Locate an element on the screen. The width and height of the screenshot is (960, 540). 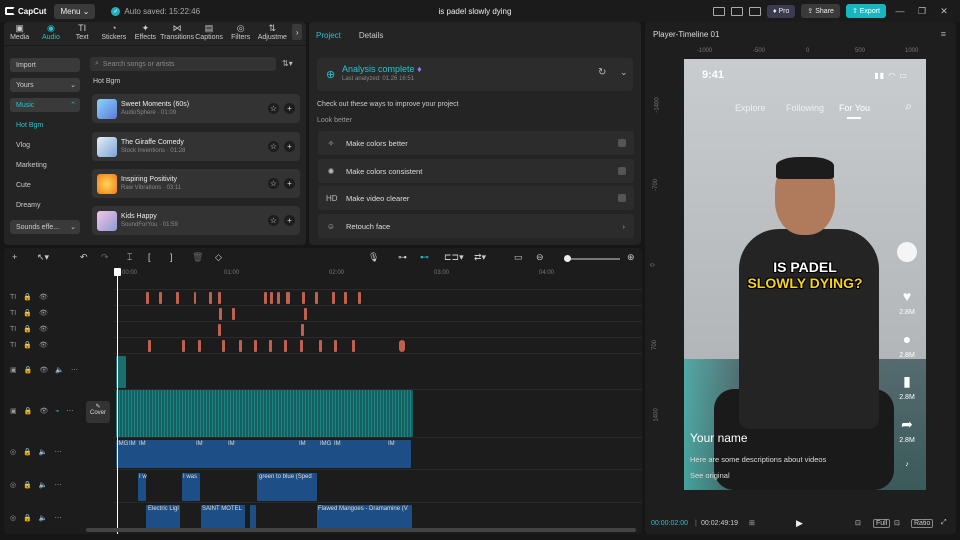
tab-details: Details is located at coordinates (371, 35).